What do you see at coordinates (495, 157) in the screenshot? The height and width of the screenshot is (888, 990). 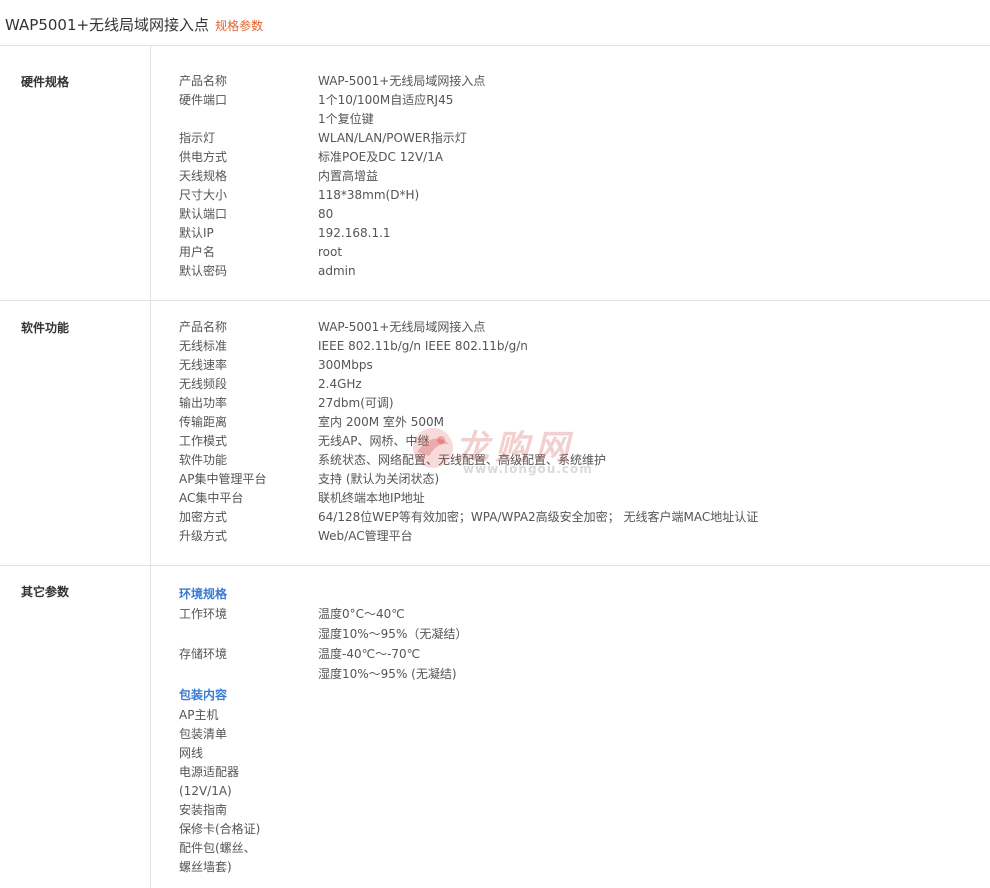 I see `spec-row: 供电方式 标准POE及DC 12V/1A` at bounding box center [495, 157].